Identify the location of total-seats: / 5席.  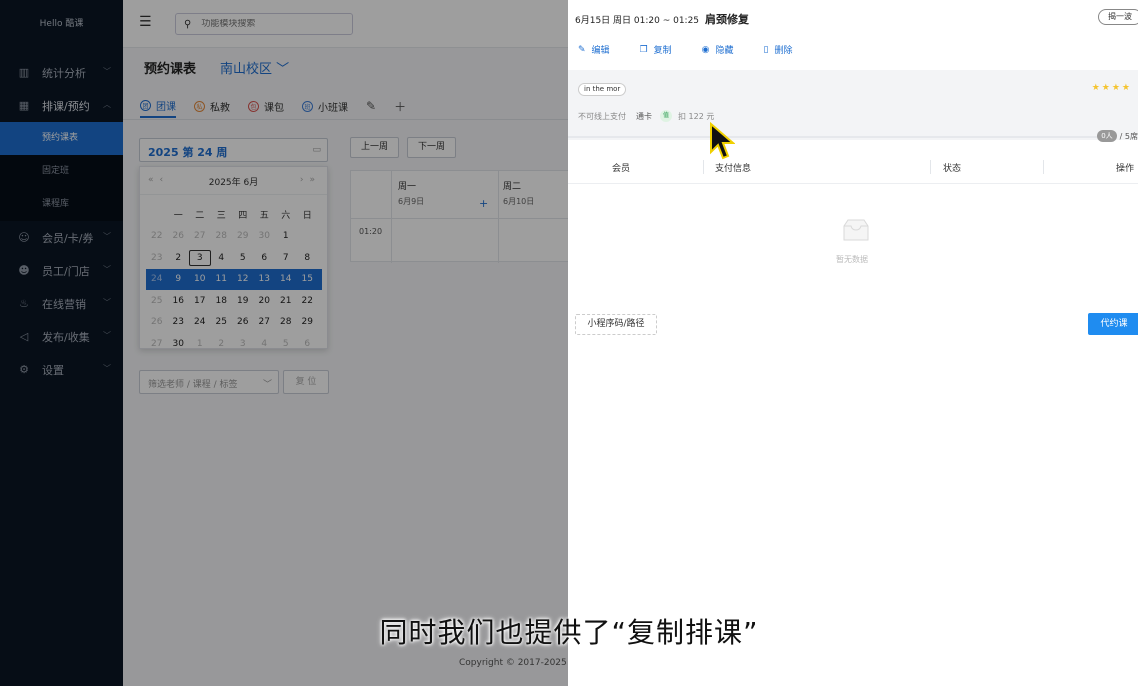
(1128, 136).